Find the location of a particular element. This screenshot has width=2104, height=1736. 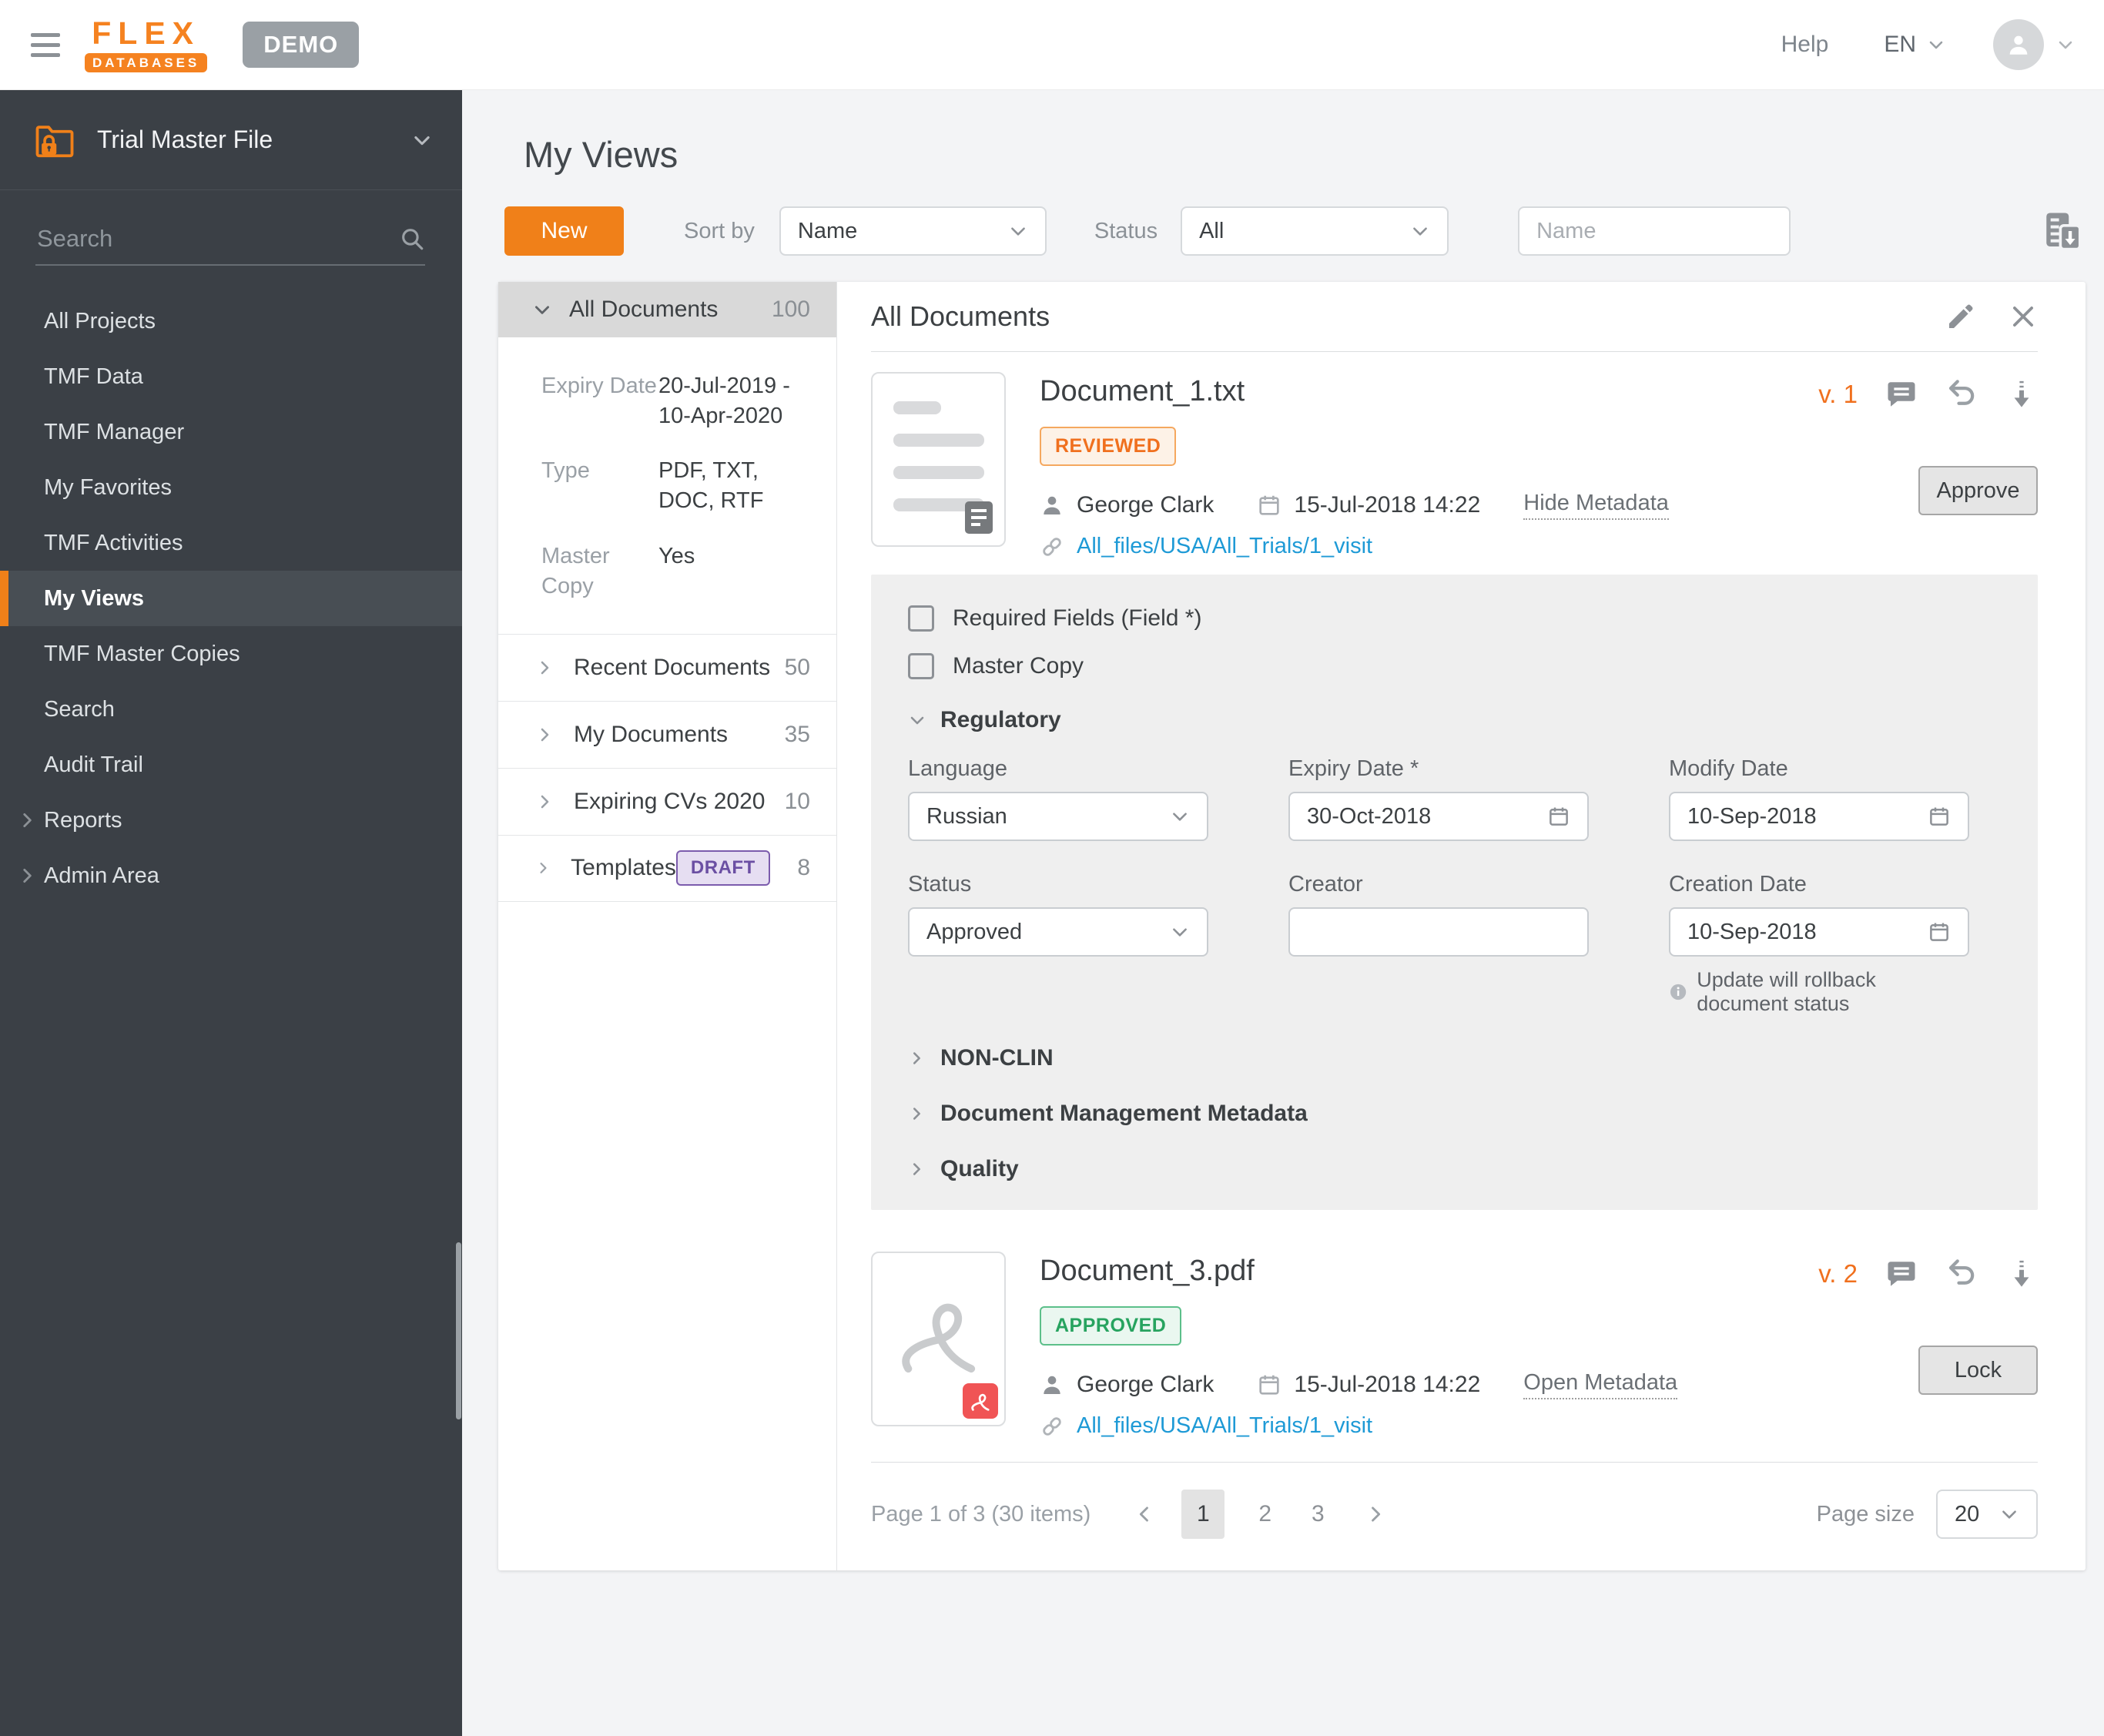

page-size-select: 20 is located at coordinates (1987, 1514).